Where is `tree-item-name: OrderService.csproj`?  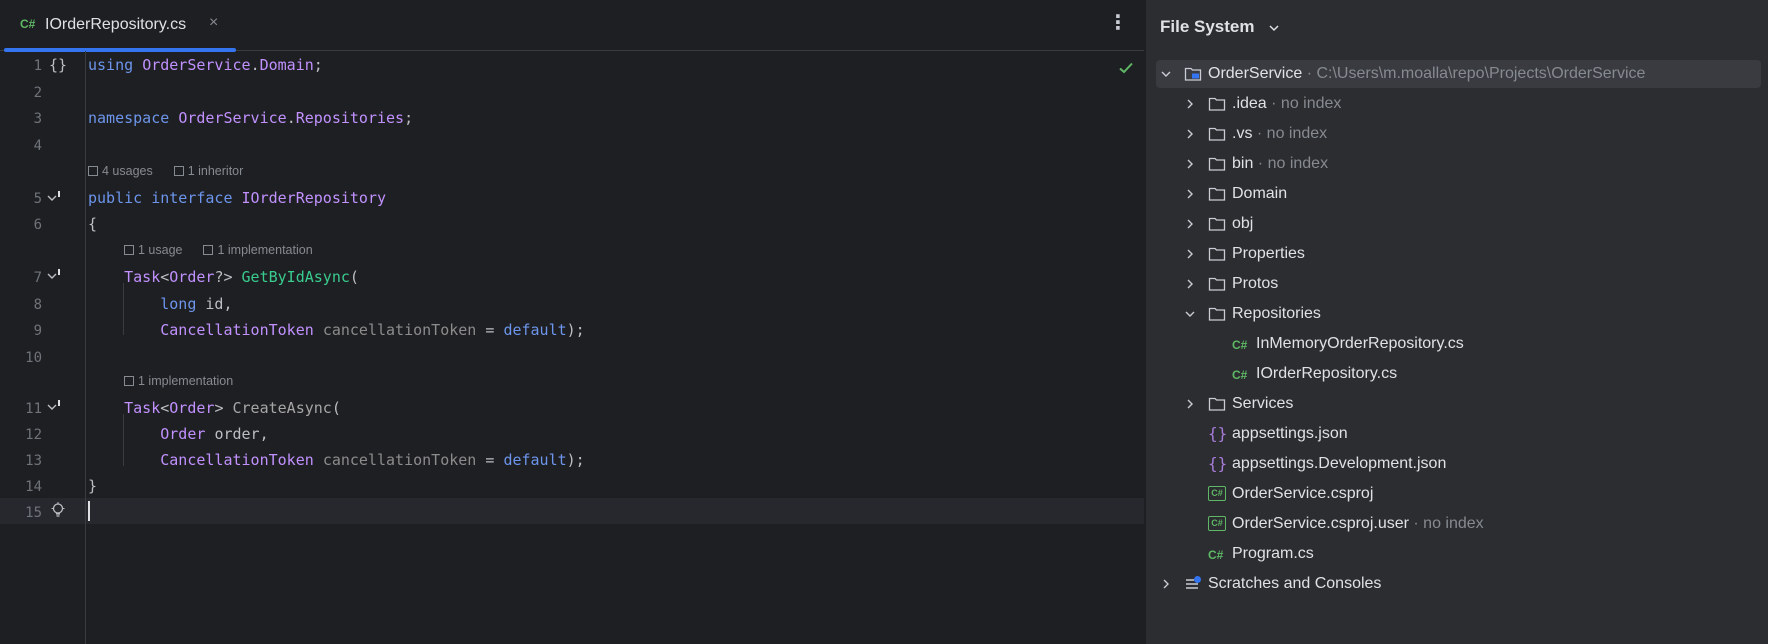 tree-item-name: OrderService.csproj is located at coordinates (1303, 493).